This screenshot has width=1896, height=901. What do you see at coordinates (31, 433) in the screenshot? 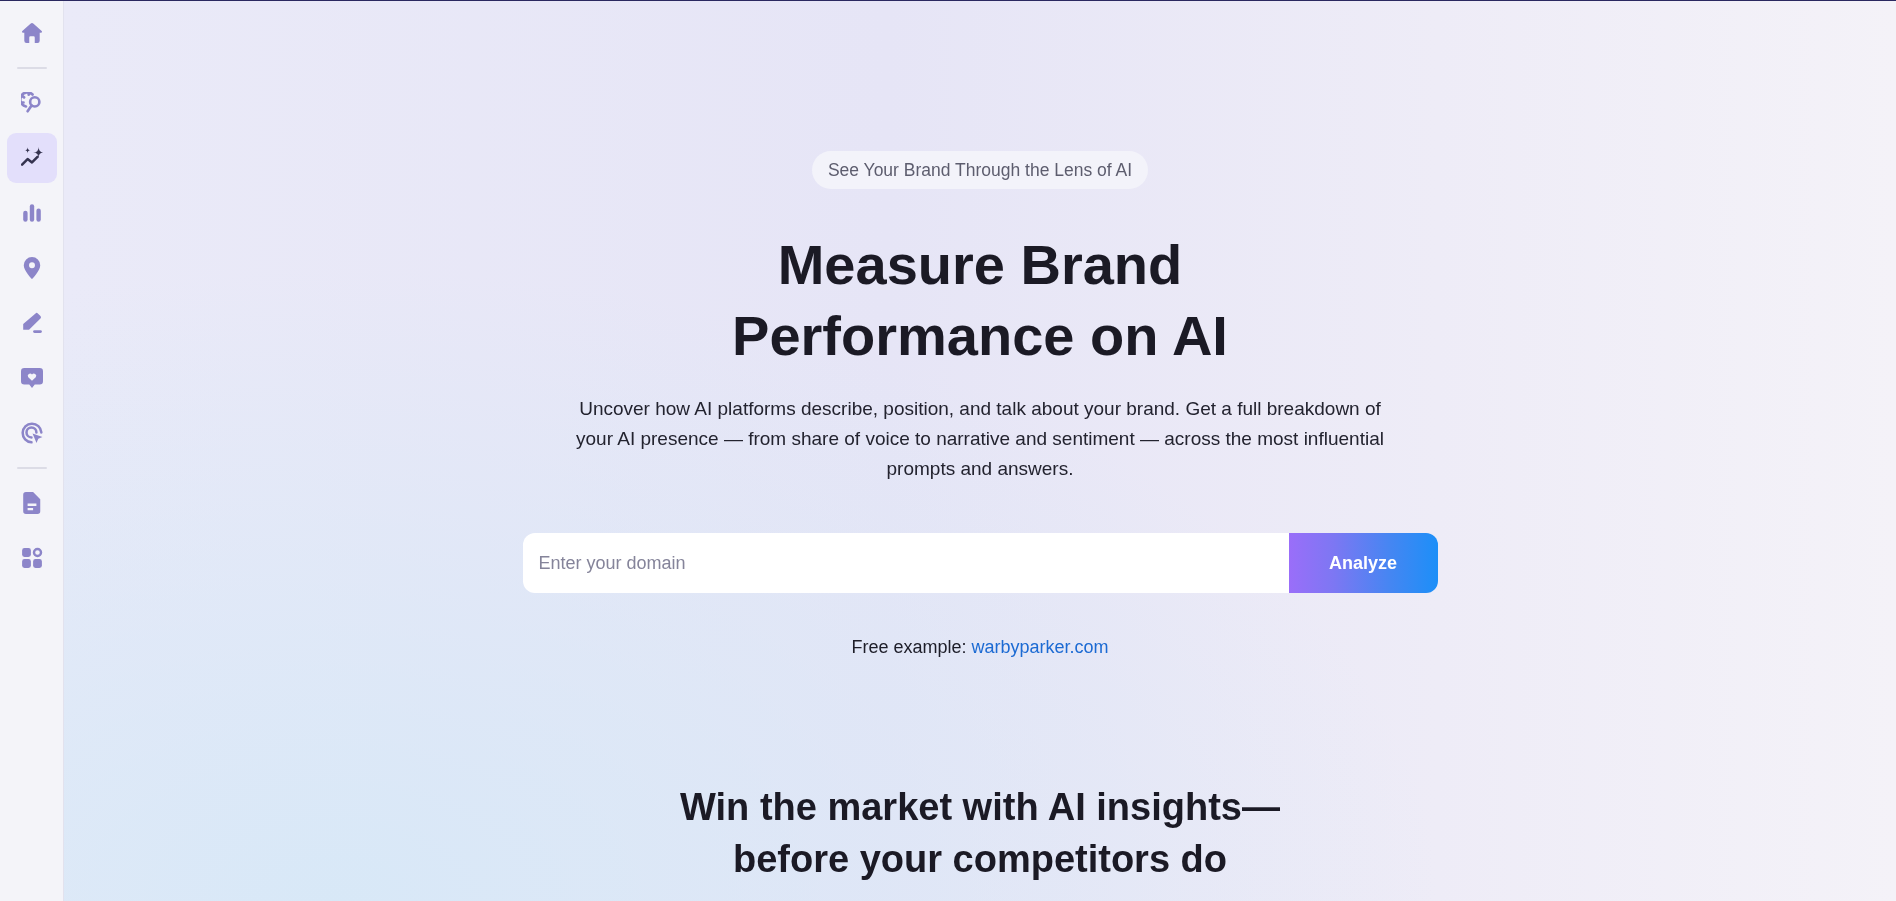
I see `target-cursor-icon` at bounding box center [31, 433].